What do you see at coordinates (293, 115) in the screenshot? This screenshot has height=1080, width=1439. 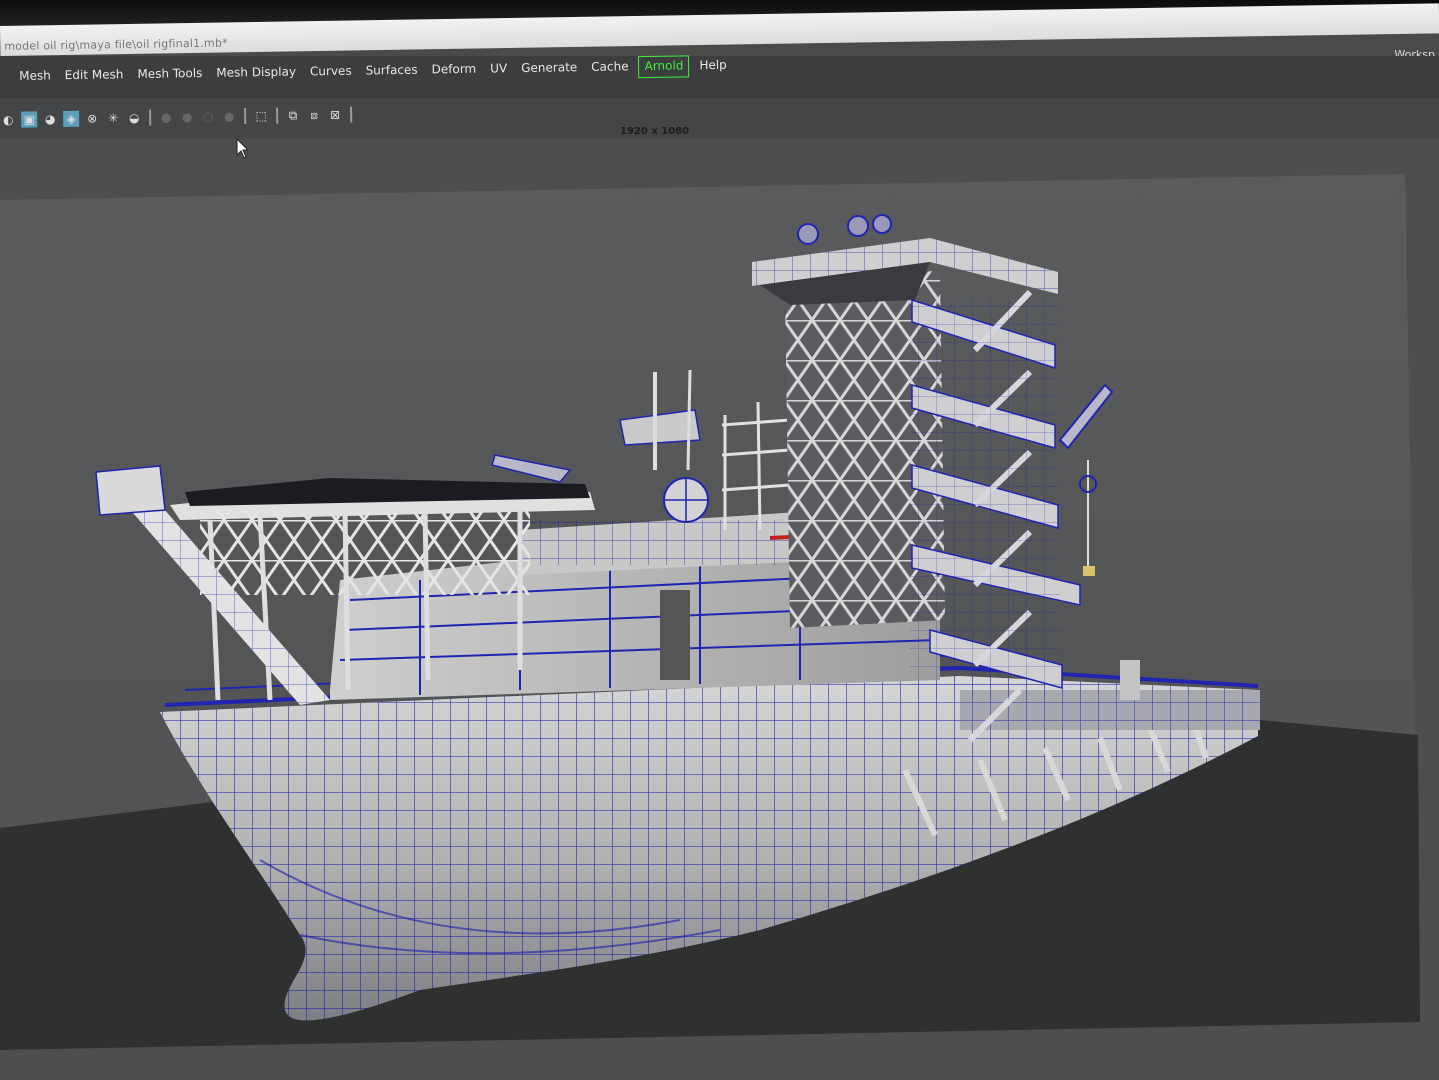 I see `xray-icon: ⧉` at bounding box center [293, 115].